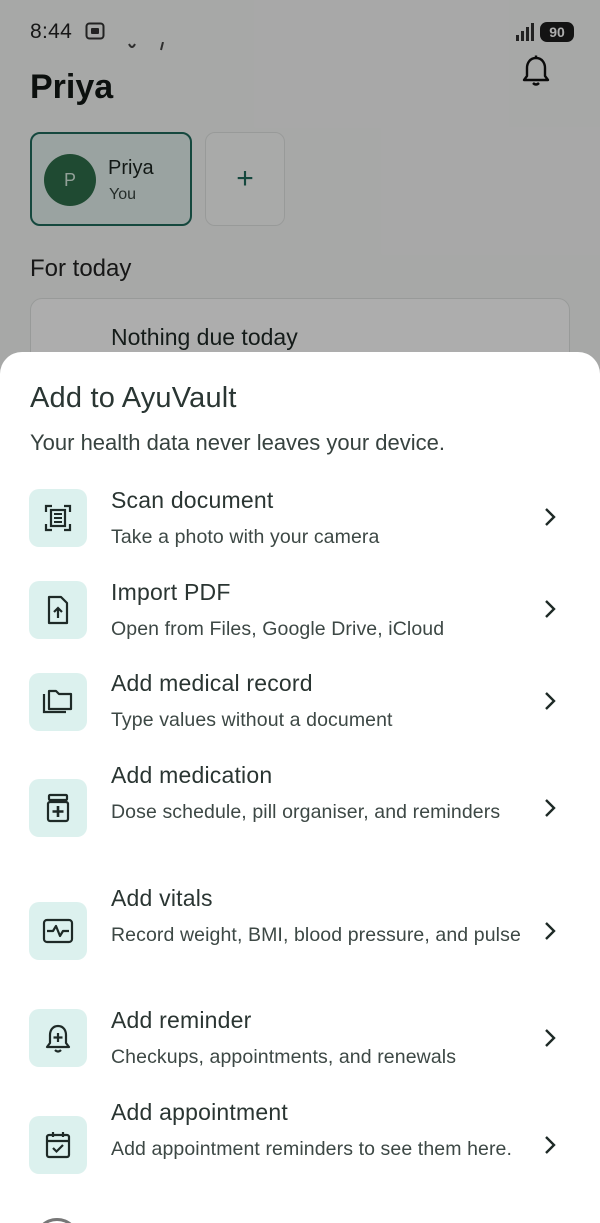 This screenshot has width=600, height=1223. Describe the element at coordinates (58, 931) in the screenshot. I see `vitals-icon` at that location.